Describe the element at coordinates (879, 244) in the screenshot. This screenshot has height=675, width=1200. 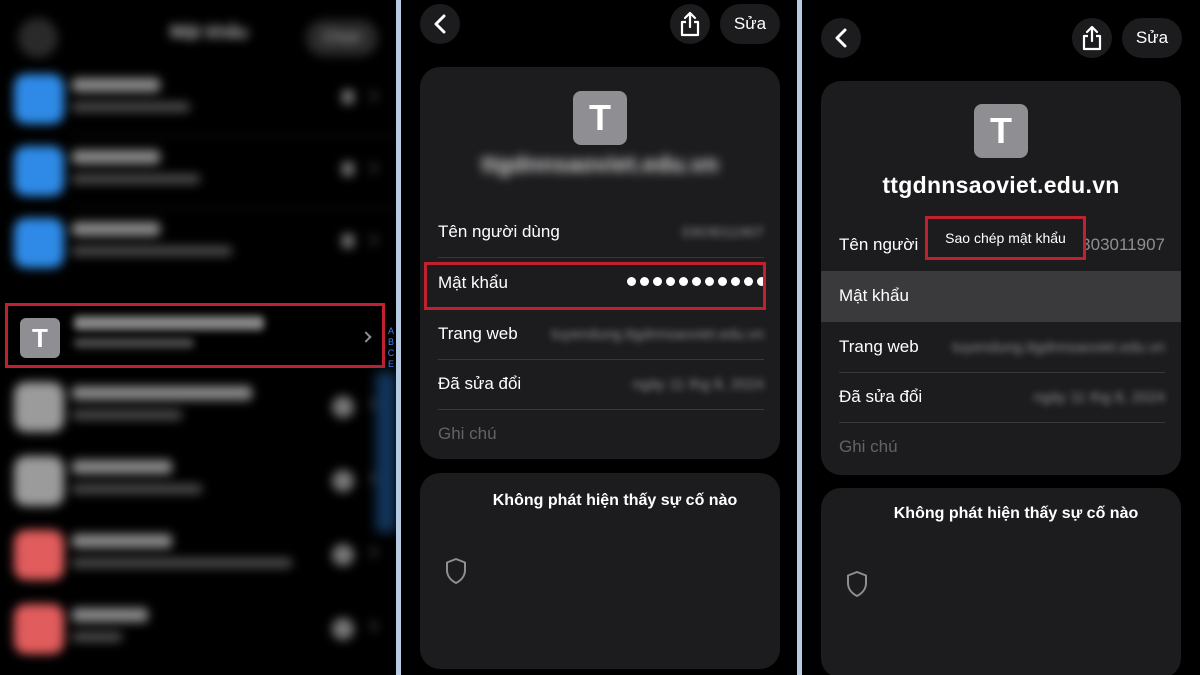
I see `username-label: Tên người` at that location.